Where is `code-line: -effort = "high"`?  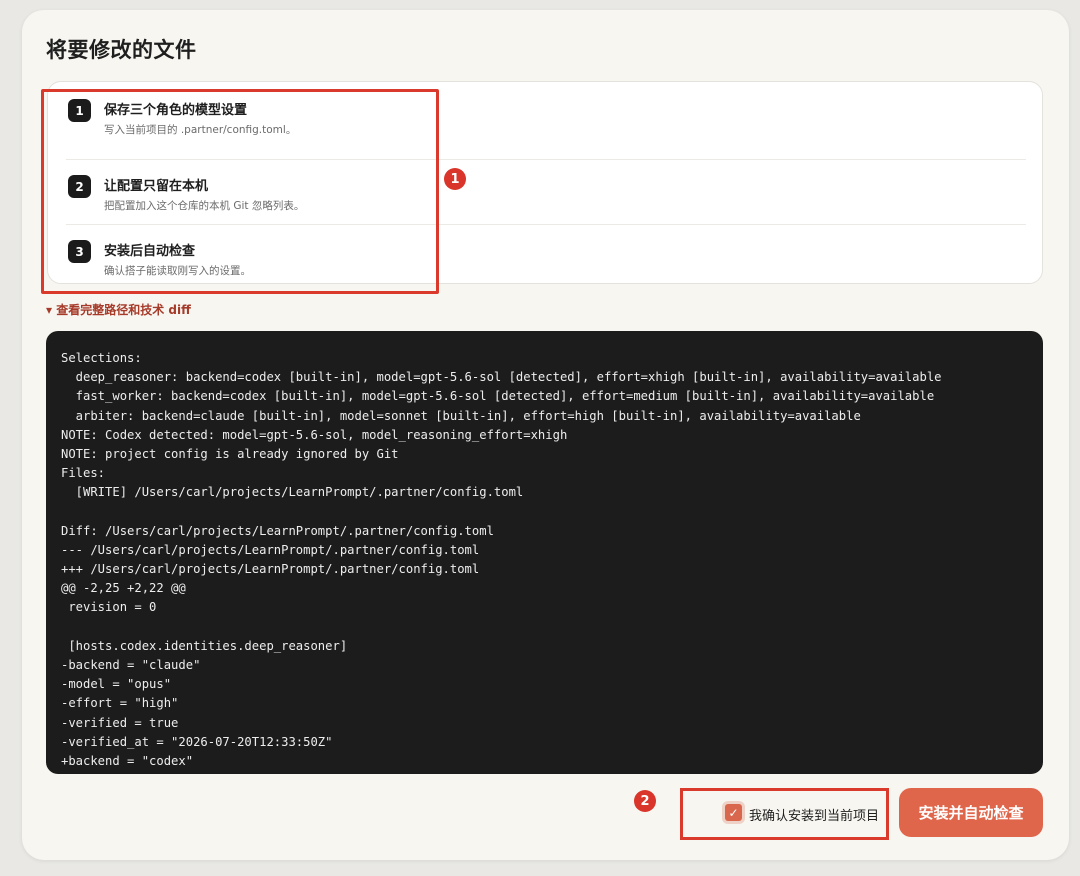
code-line: -effort = "high" is located at coordinates (120, 703).